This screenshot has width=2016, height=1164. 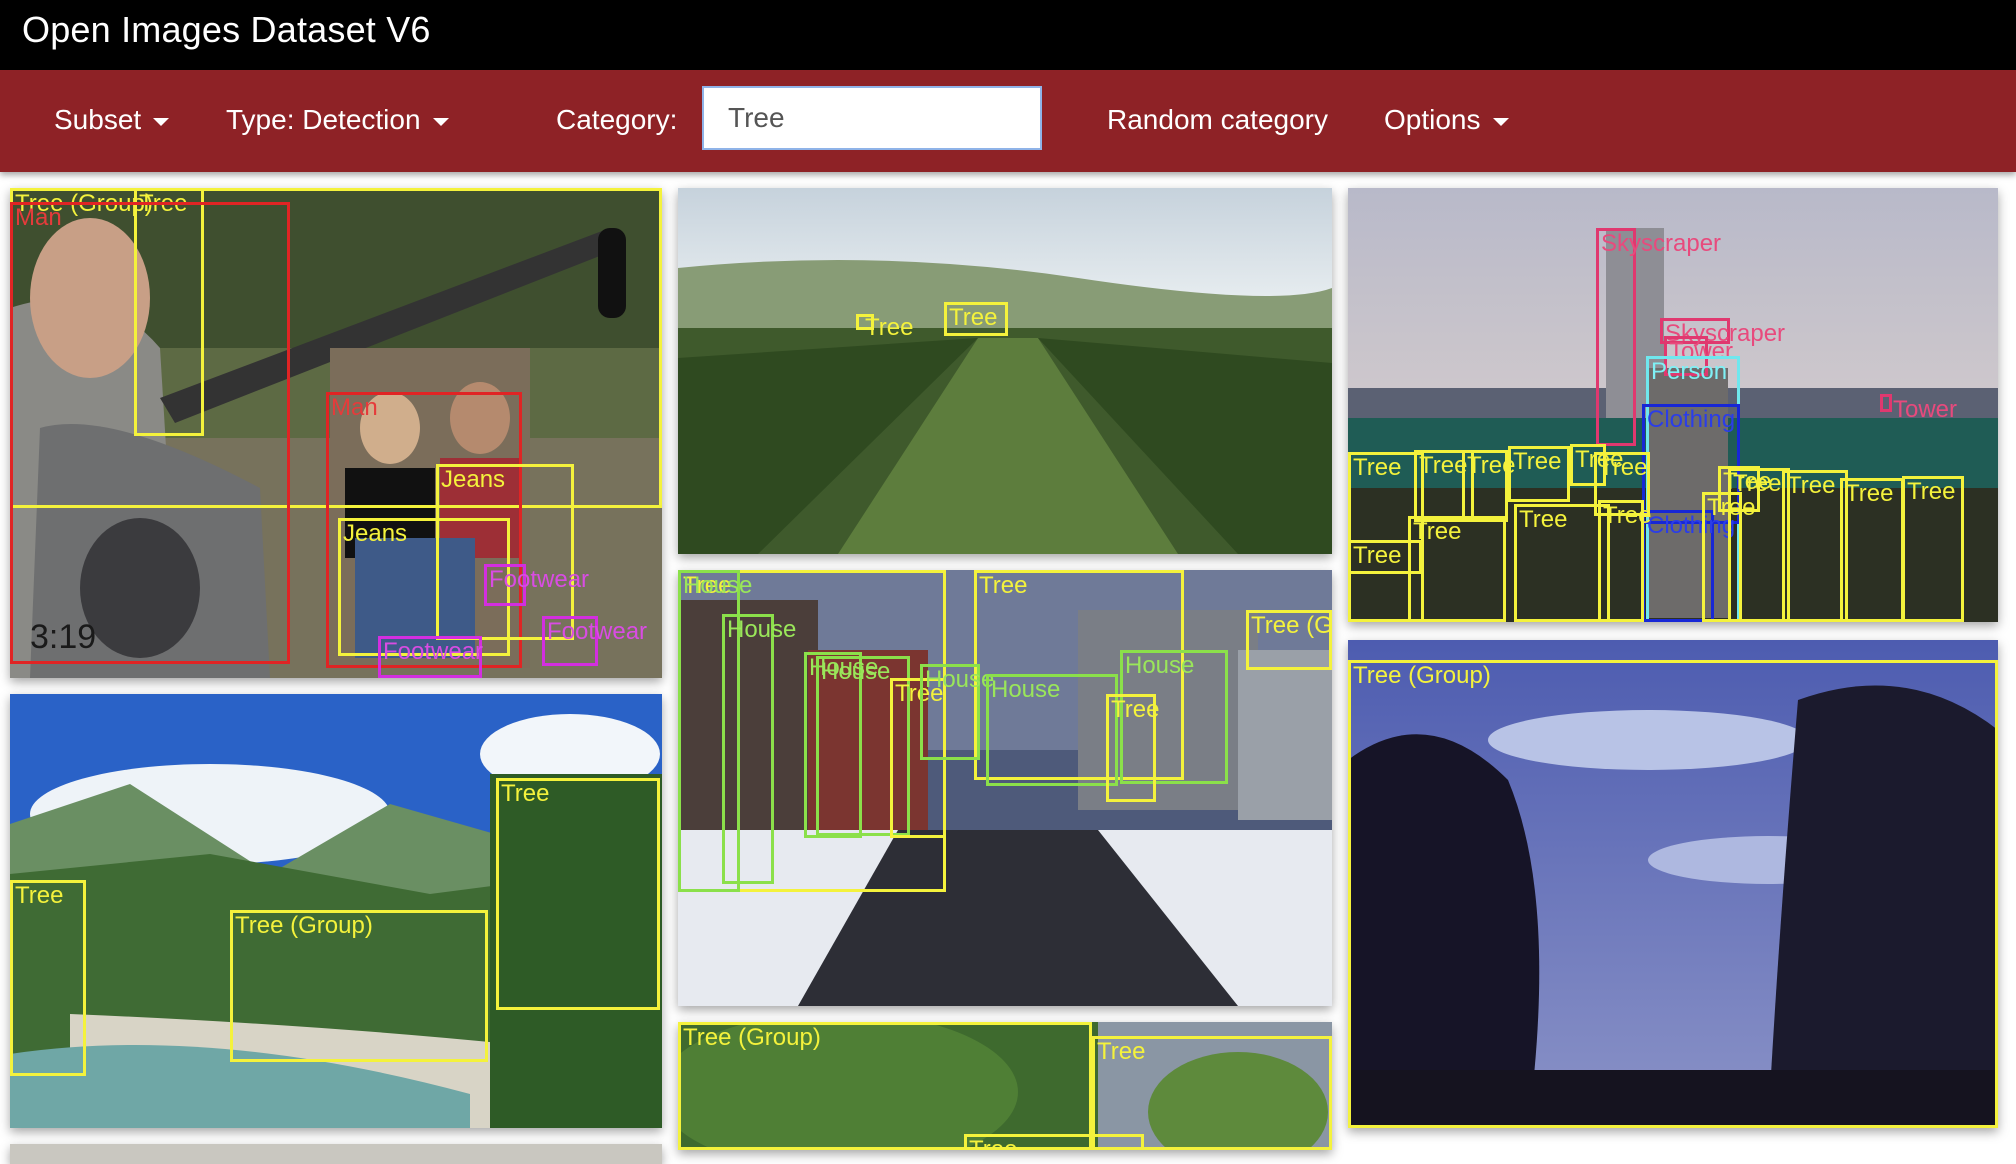 I want to click on subset-label: Subset, so click(x=98, y=119).